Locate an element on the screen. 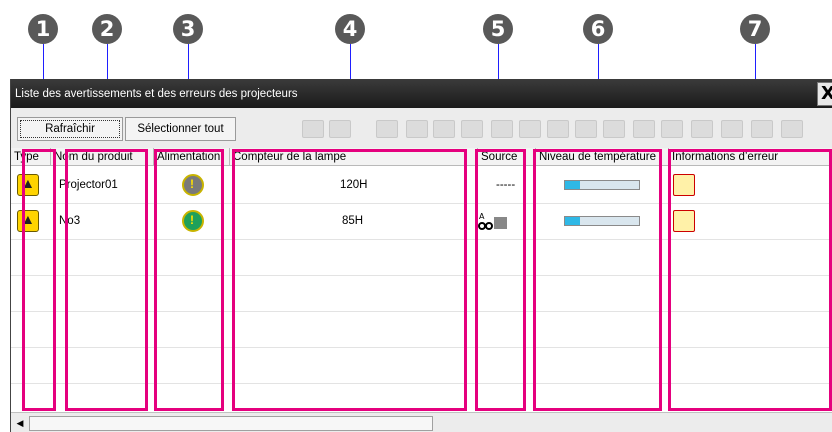  power-on-icon is located at coordinates (340, 129).